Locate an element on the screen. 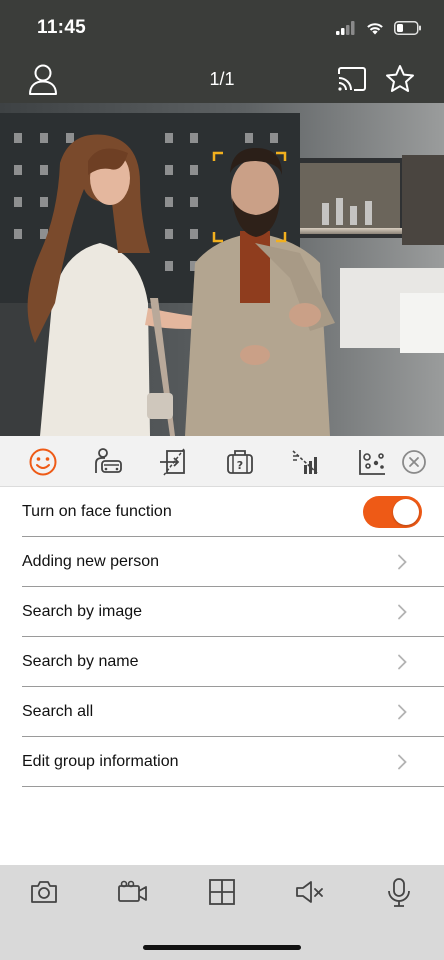 This screenshot has height=960, width=444. video-icon is located at coordinates (133, 892).